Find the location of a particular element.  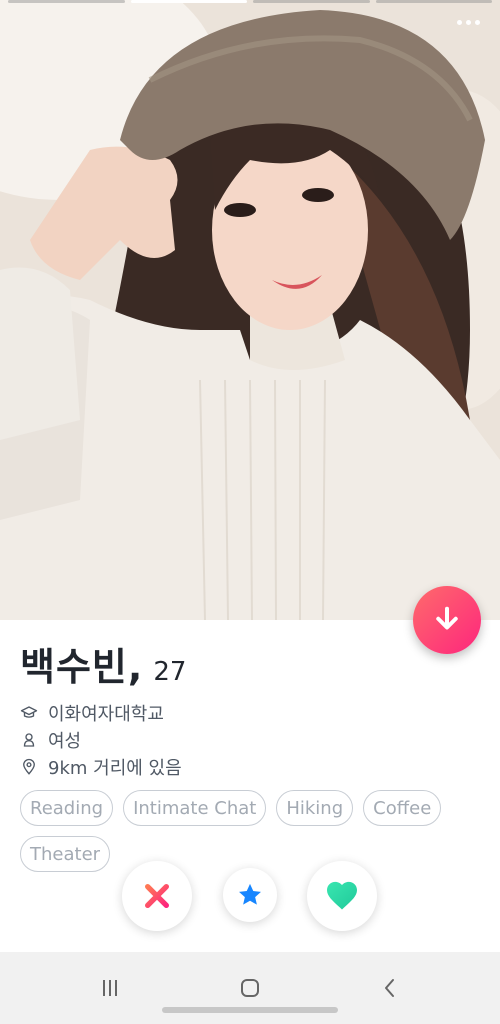

profile-age: 27 is located at coordinates (170, 672).